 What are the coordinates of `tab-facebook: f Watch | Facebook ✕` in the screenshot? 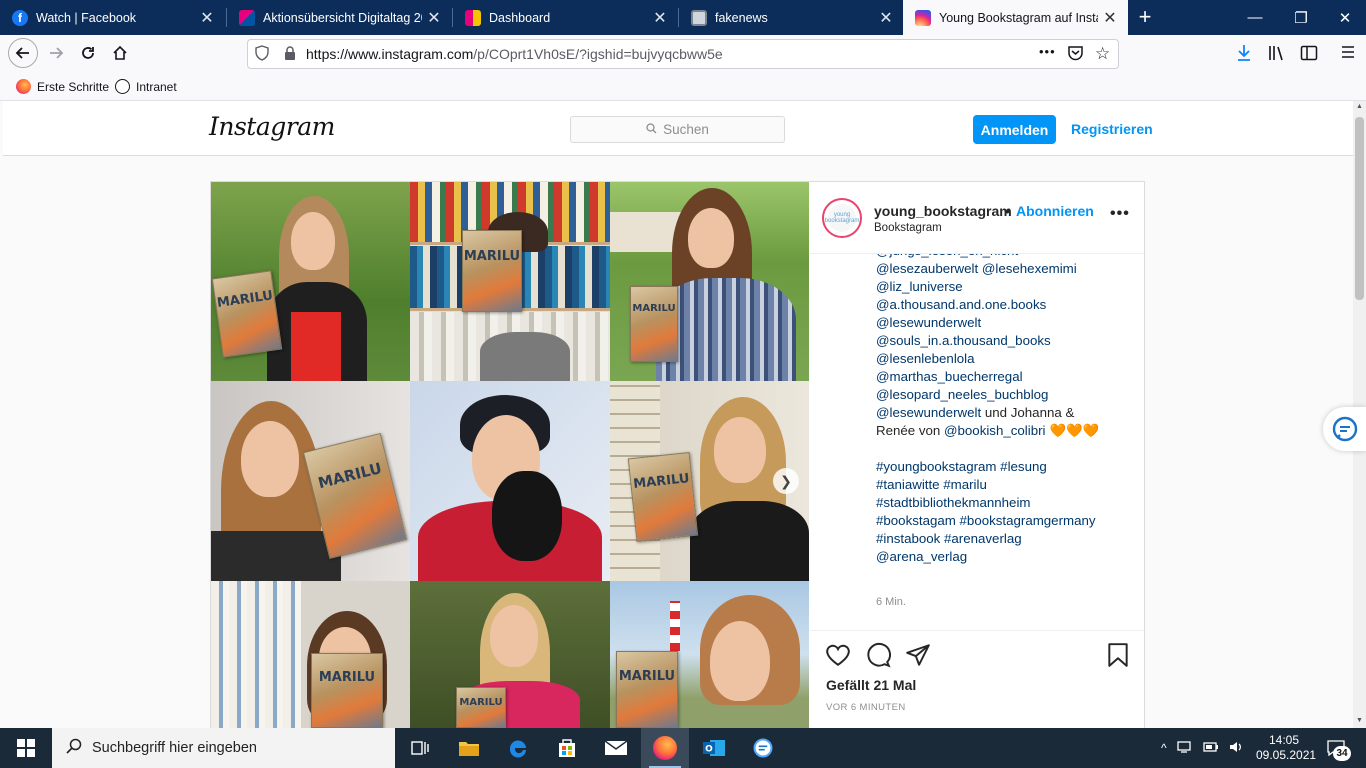 It's located at (112, 17).